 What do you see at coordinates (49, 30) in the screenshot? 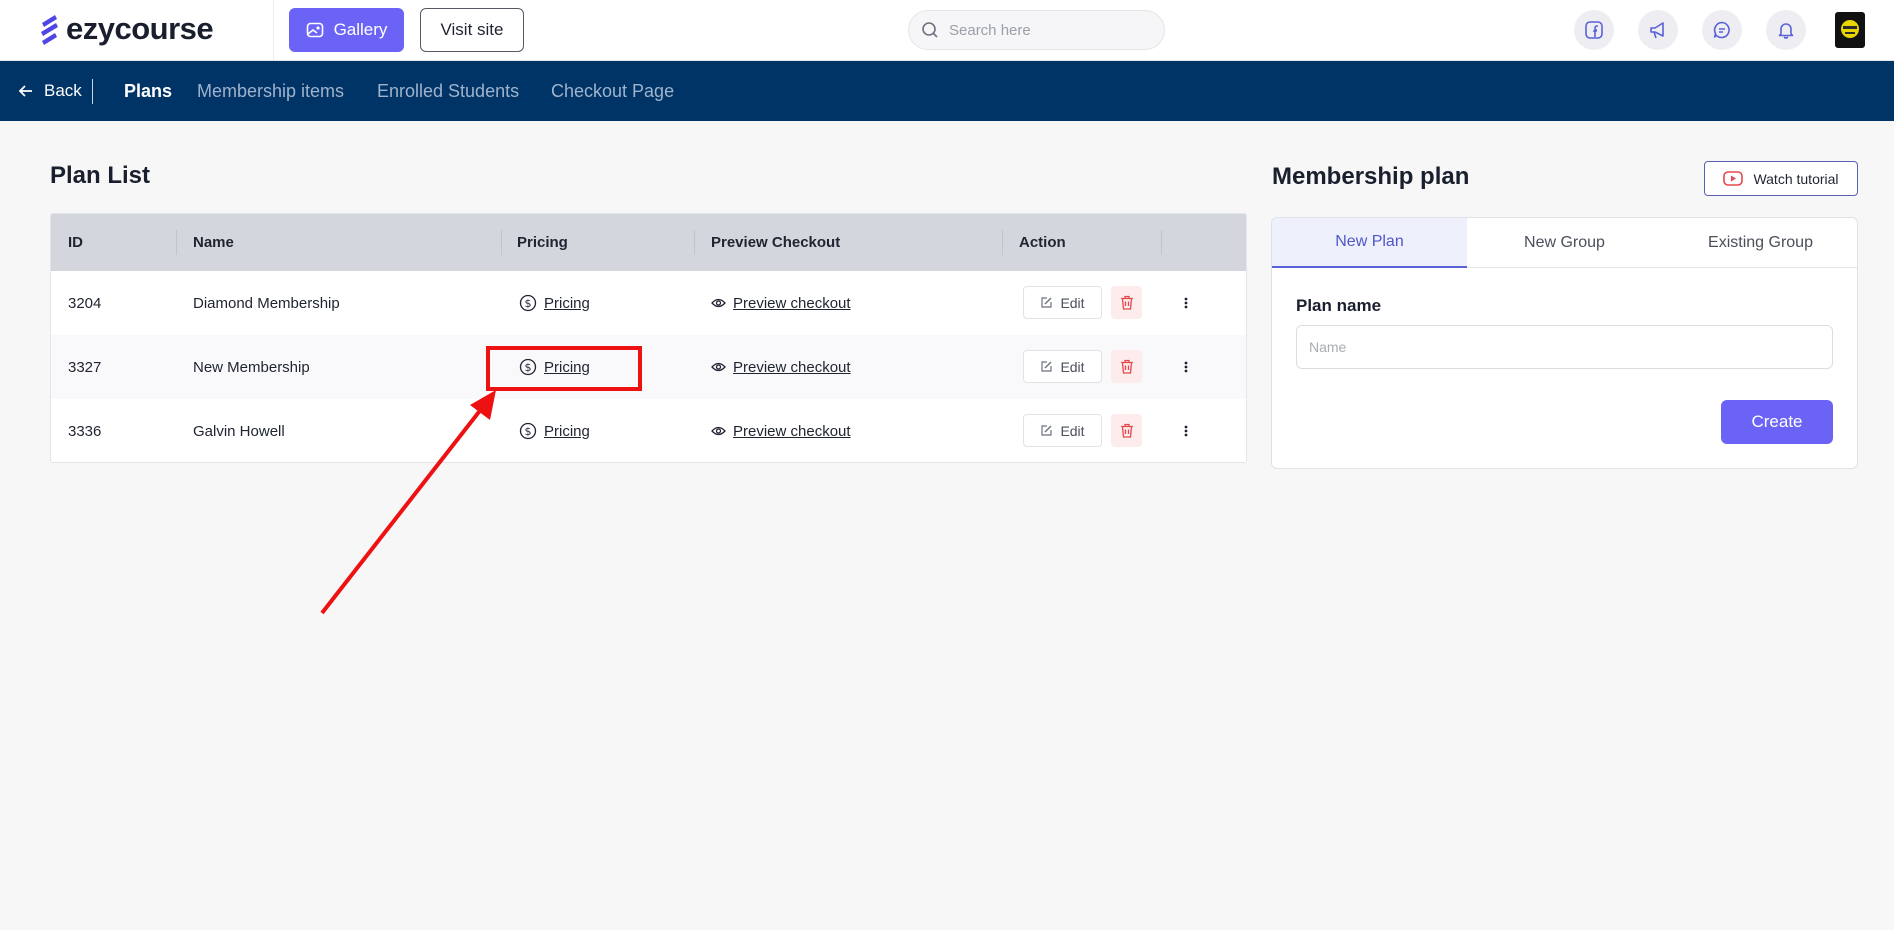
I see `ezycourse-logo-icon` at bounding box center [49, 30].